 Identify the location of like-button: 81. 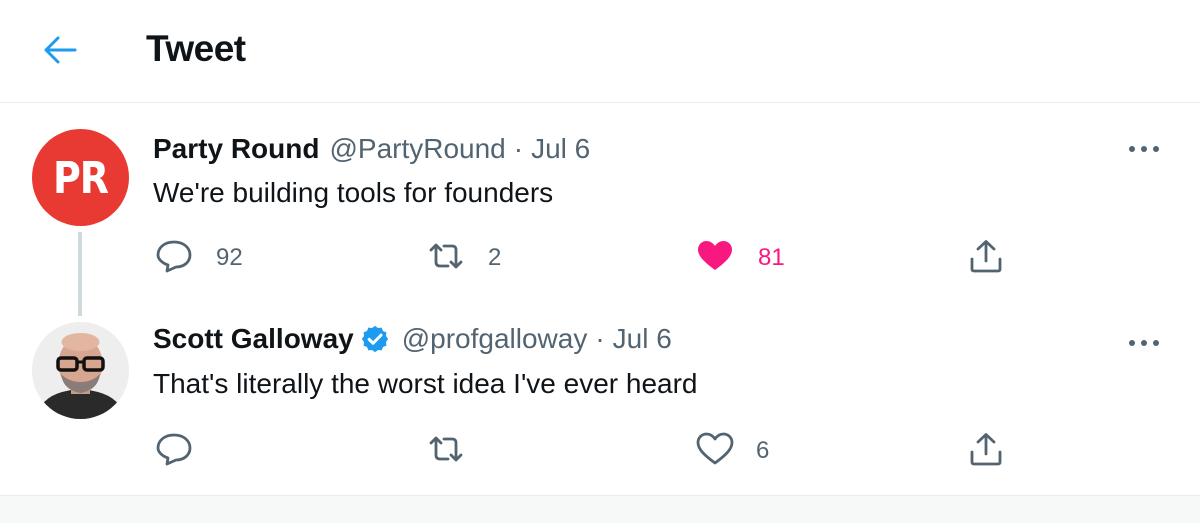
(740, 258).